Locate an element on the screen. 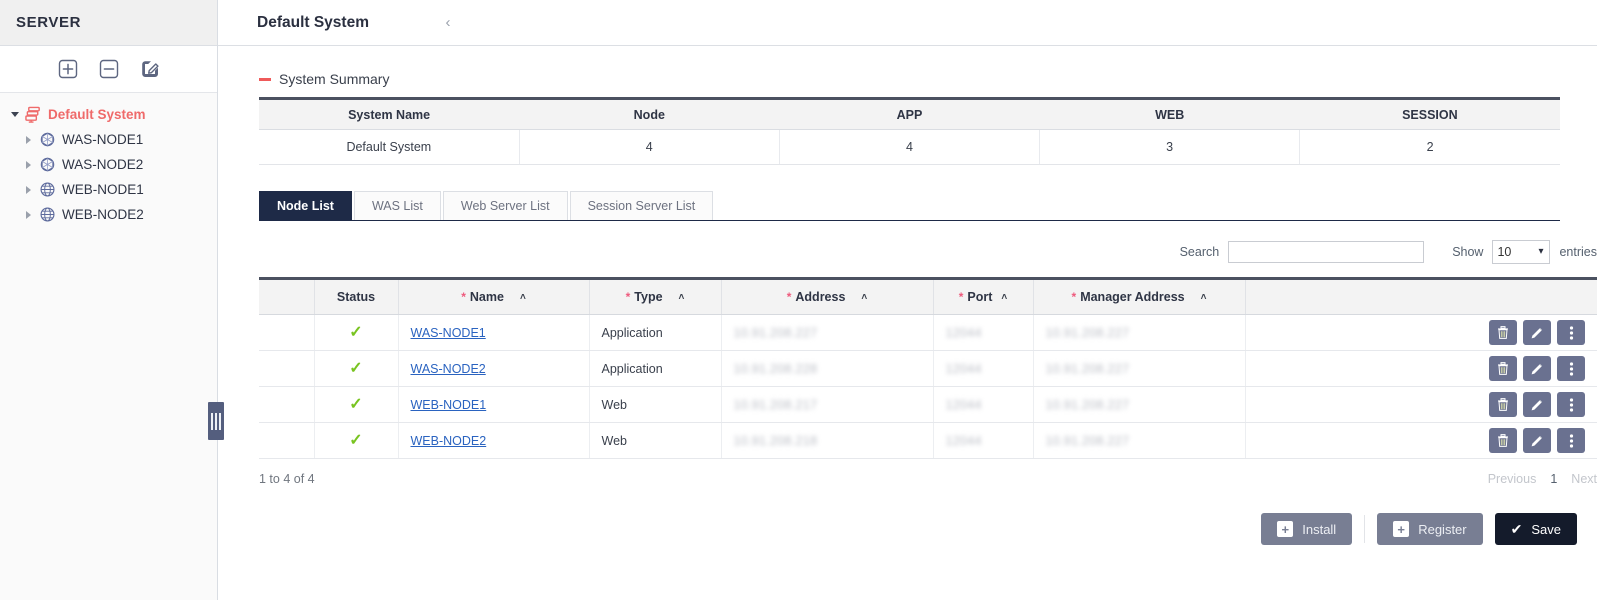  tab-session-server-list: Session Server List is located at coordinates (641, 205).